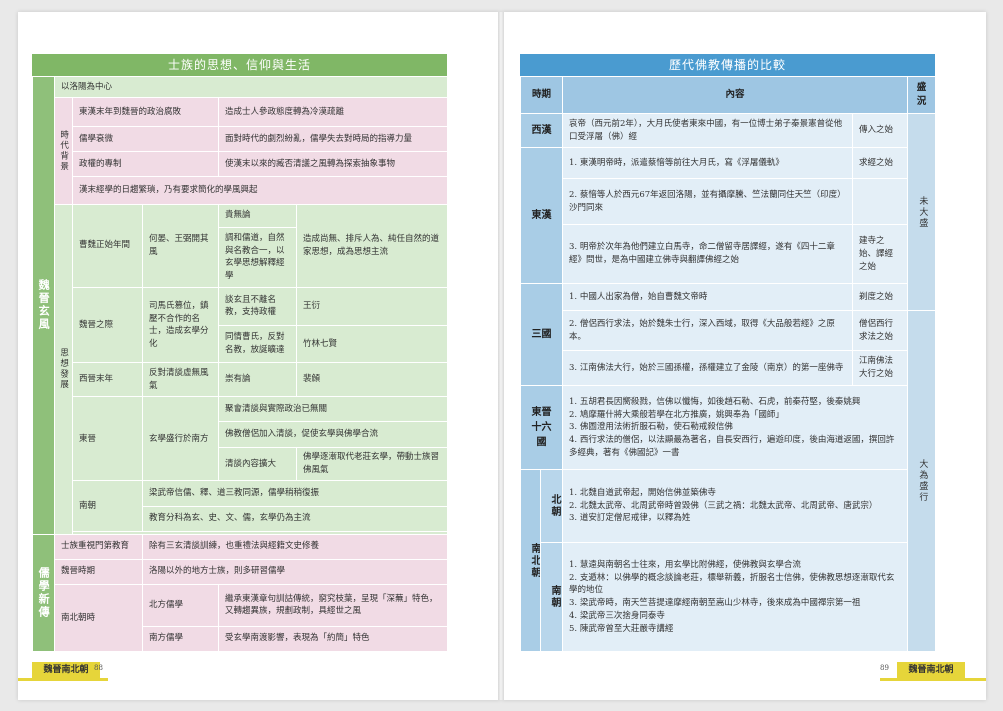 The width and height of the screenshot is (1003, 711). Describe the element at coordinates (617, 615) in the screenshot. I see `list-item: 4. 梁武帝三次捨身同泰寺` at that location.